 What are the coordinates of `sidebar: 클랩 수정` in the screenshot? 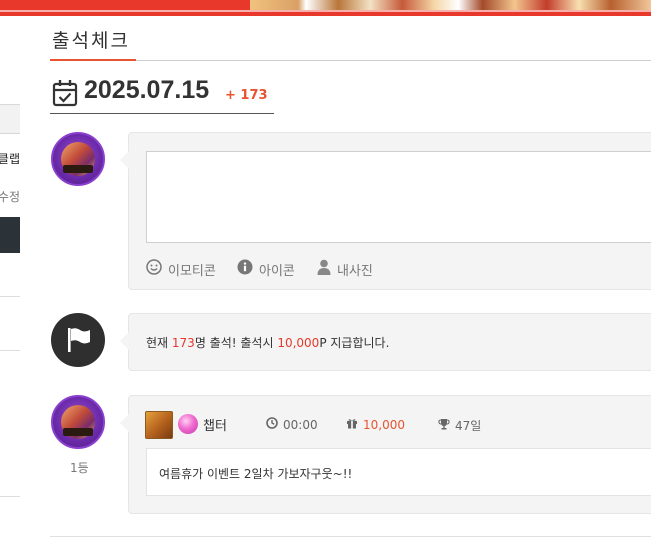 It's located at (10, 277).